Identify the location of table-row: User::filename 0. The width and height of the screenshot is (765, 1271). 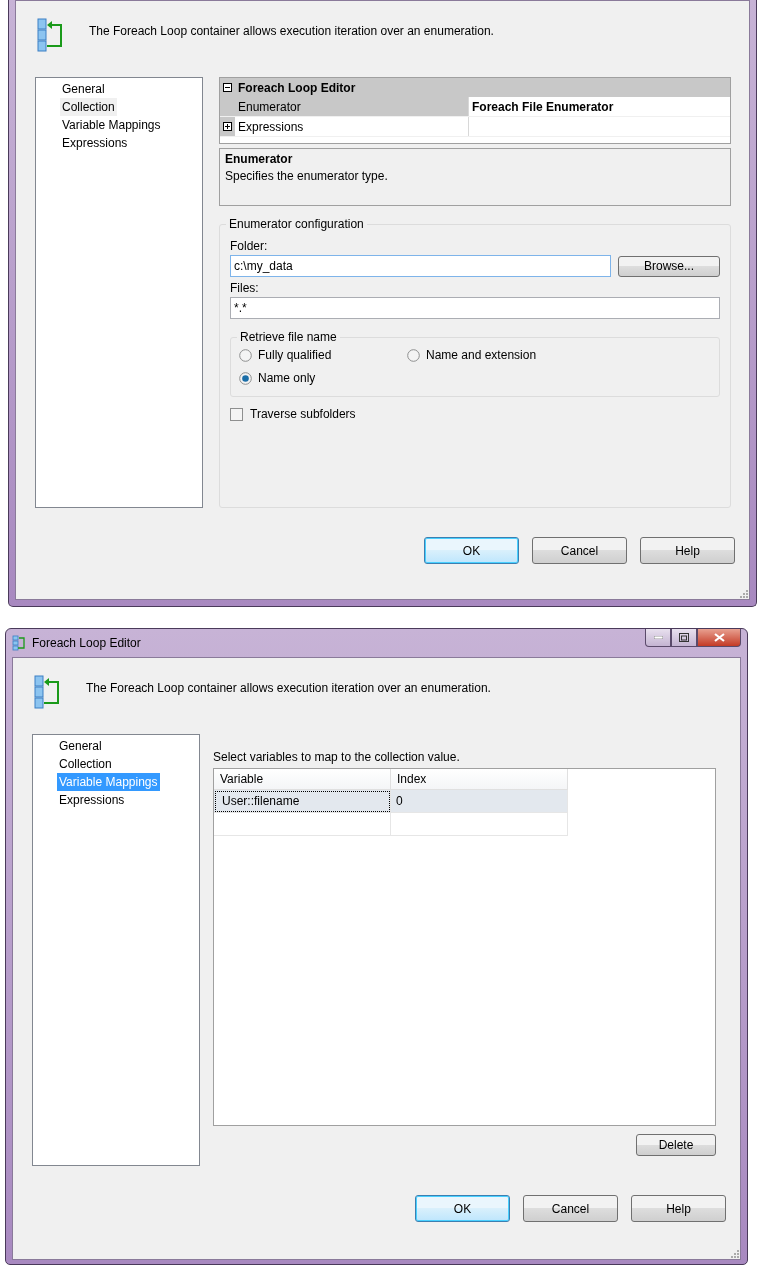
(391, 801).